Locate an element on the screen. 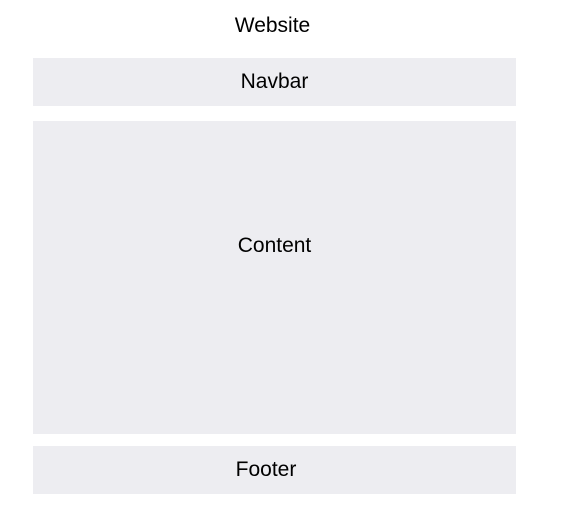  navbar-block: Navbar is located at coordinates (274, 82).